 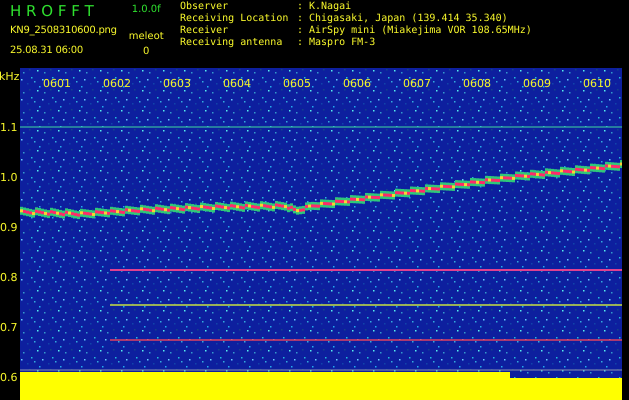 What do you see at coordinates (146, 10) in the screenshot?
I see `version-label: 1.0.0f` at bounding box center [146, 10].